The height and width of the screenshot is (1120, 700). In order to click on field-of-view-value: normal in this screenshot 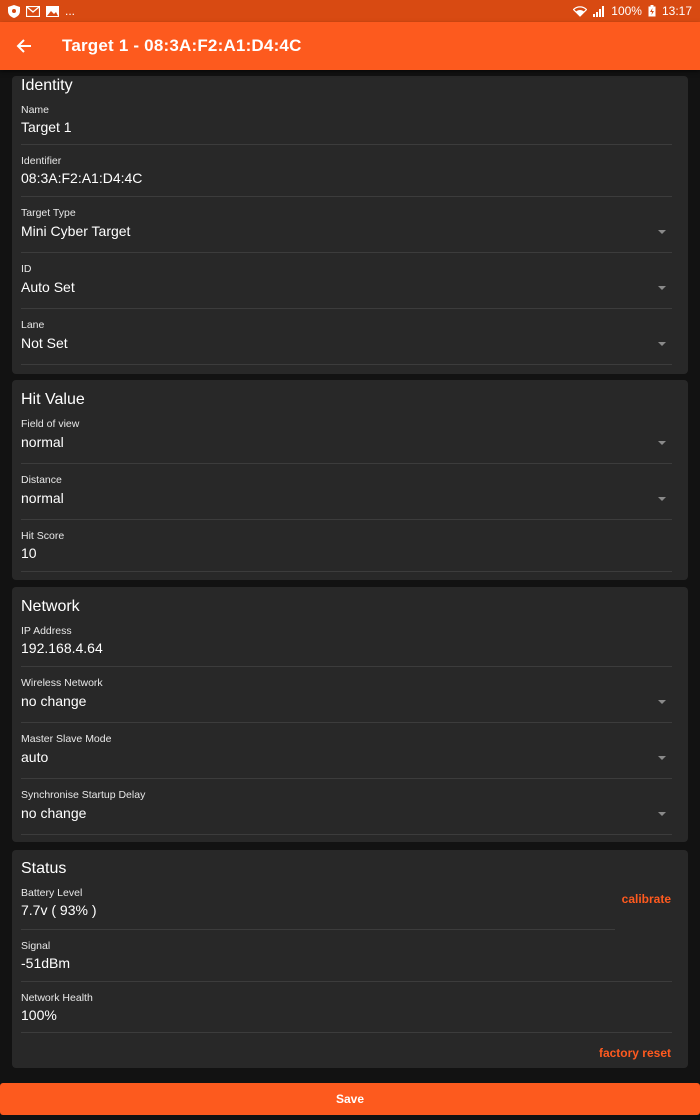, I will do `click(42, 442)`.